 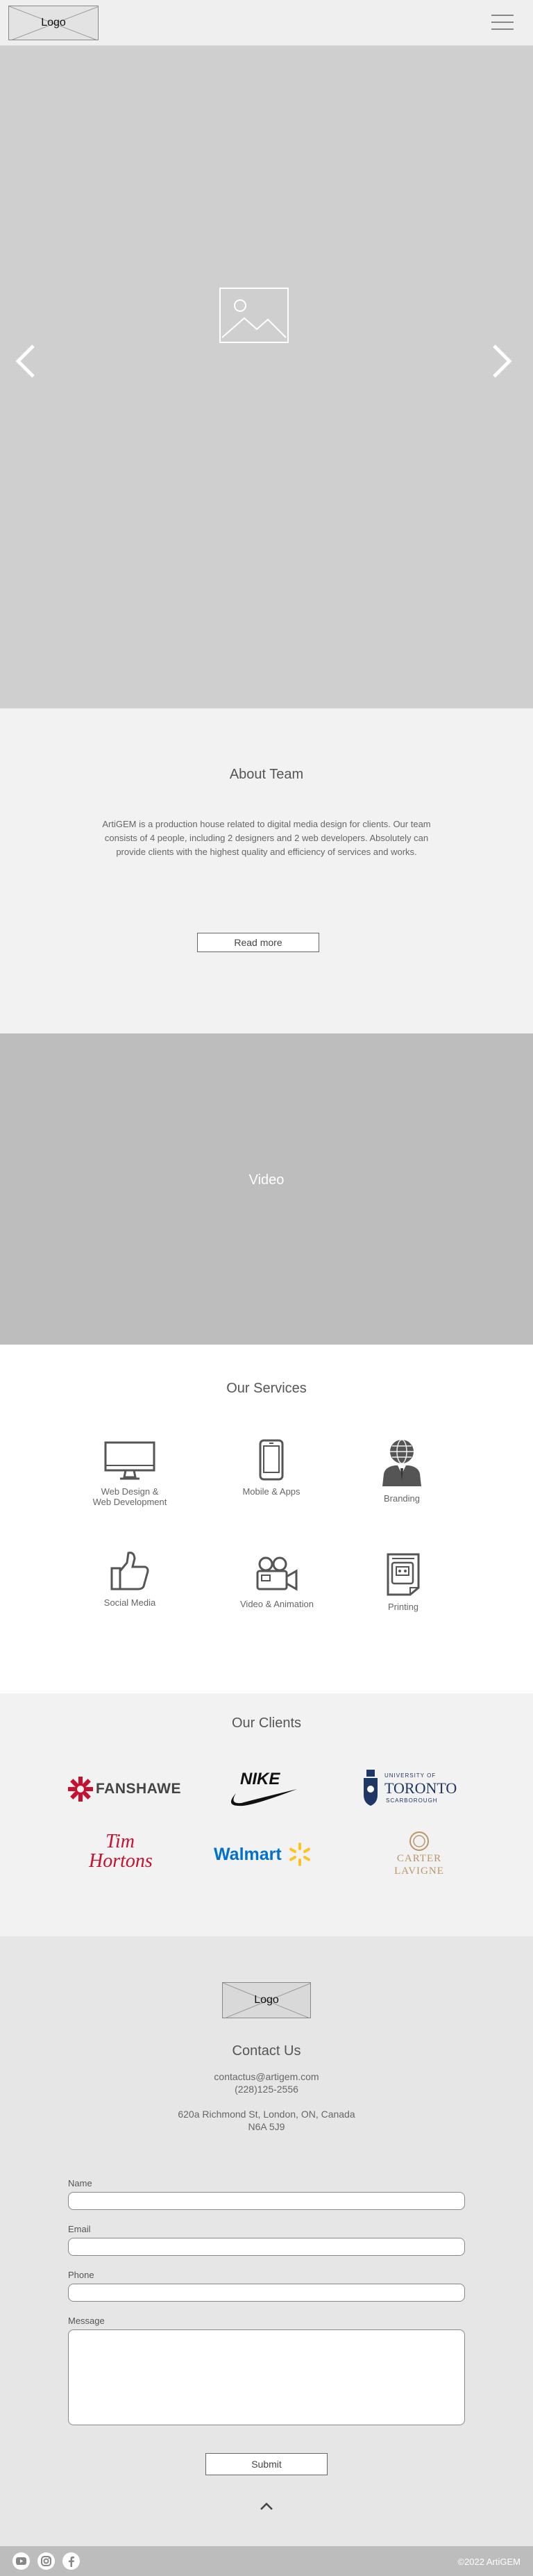 What do you see at coordinates (489, 2562) in the screenshot?
I see `copyright-text: ©2022 ArtiGEM` at bounding box center [489, 2562].